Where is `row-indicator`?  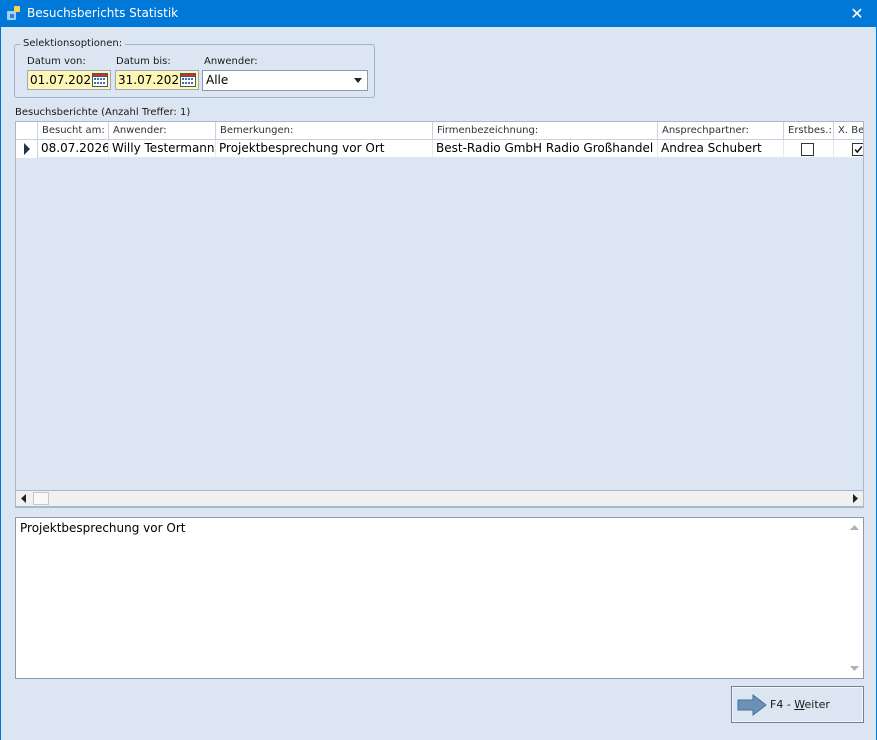
row-indicator is located at coordinates (27, 149).